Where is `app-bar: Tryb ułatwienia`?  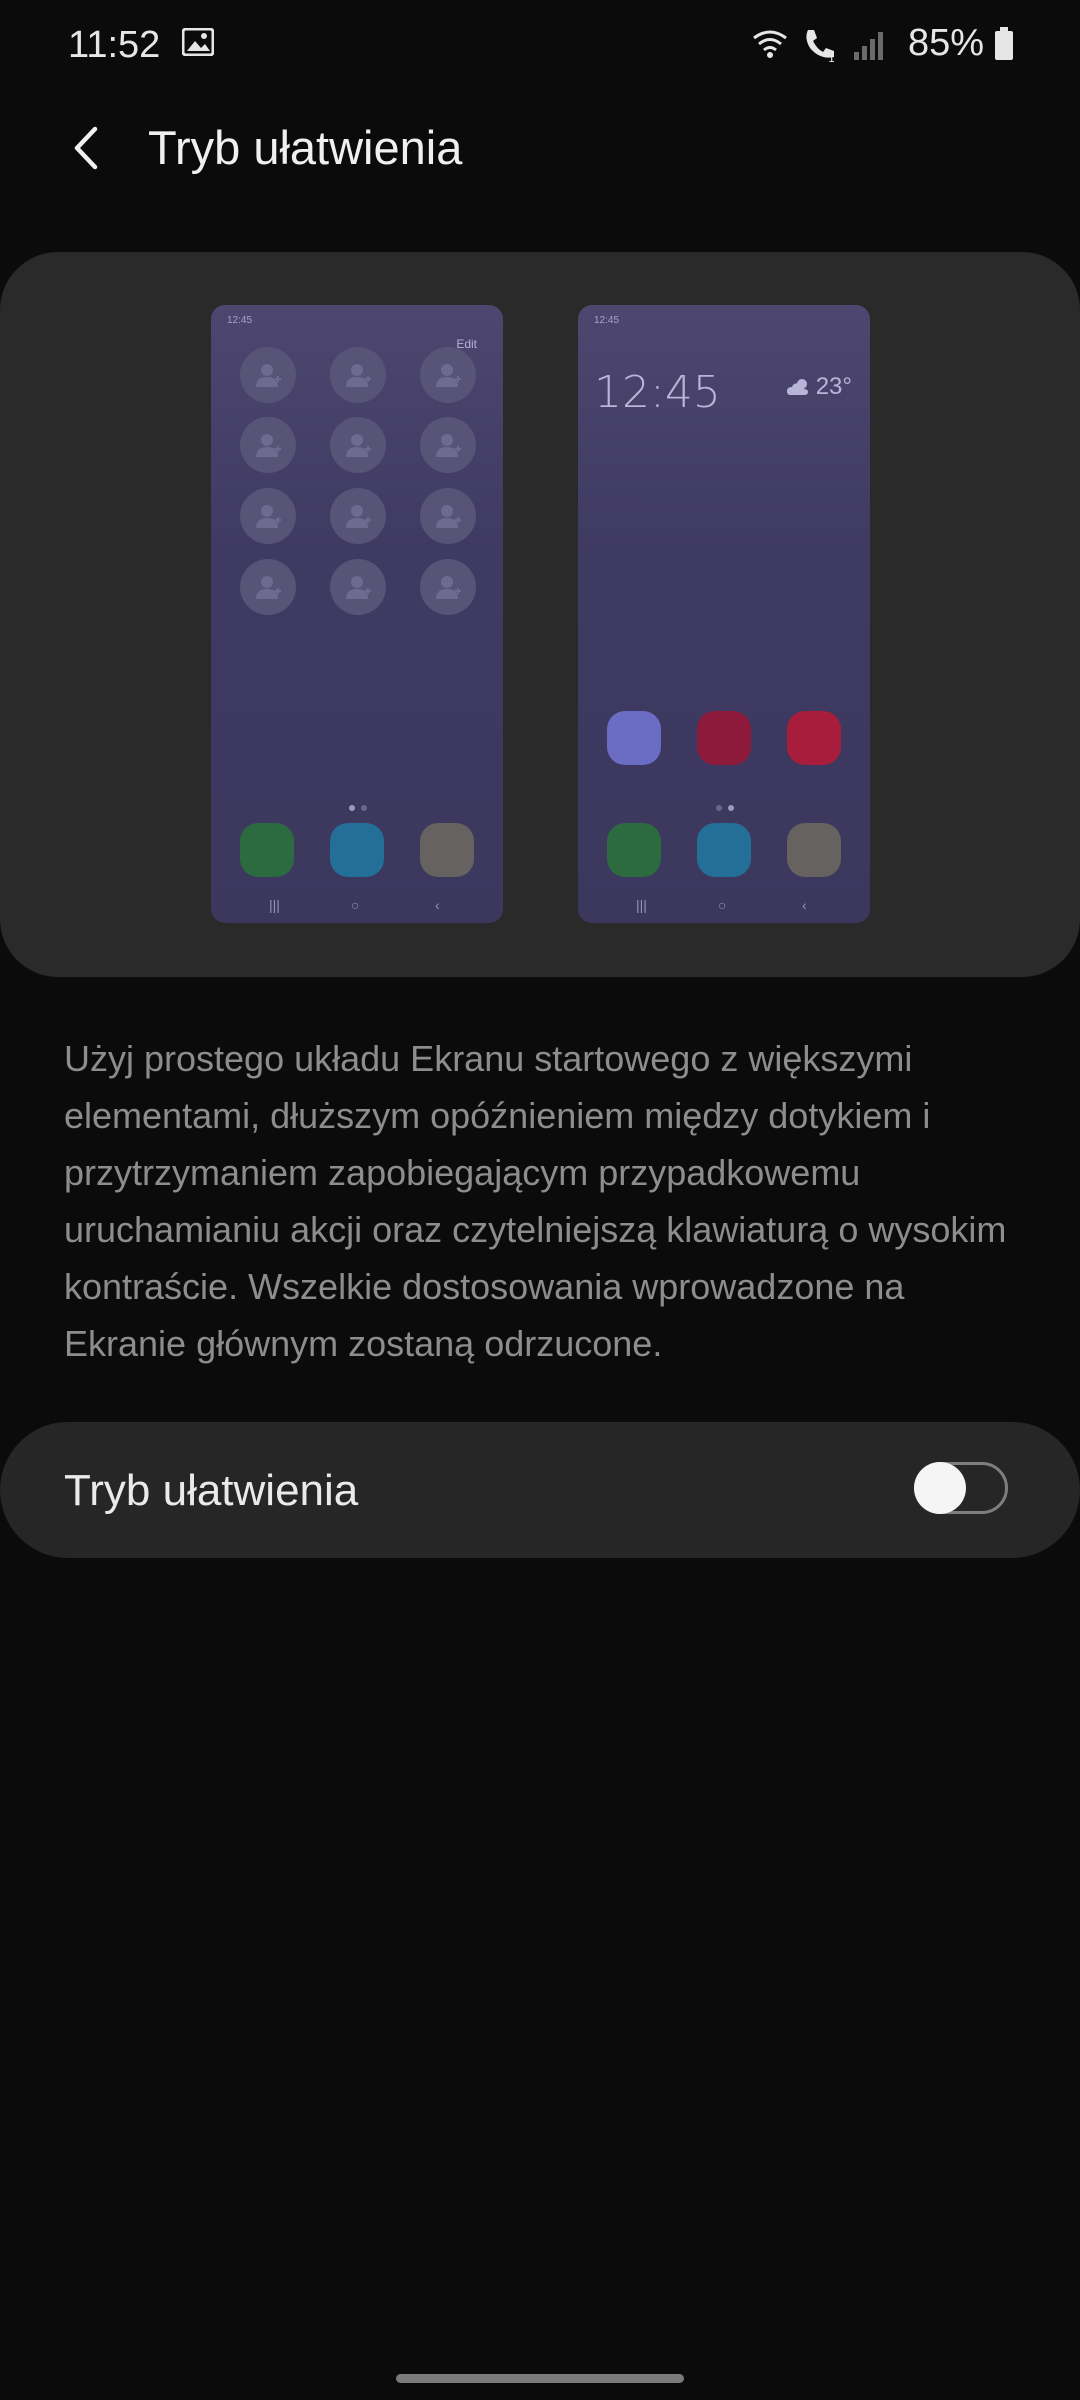
app-bar: Tryb ułatwienia is located at coordinates (540, 150).